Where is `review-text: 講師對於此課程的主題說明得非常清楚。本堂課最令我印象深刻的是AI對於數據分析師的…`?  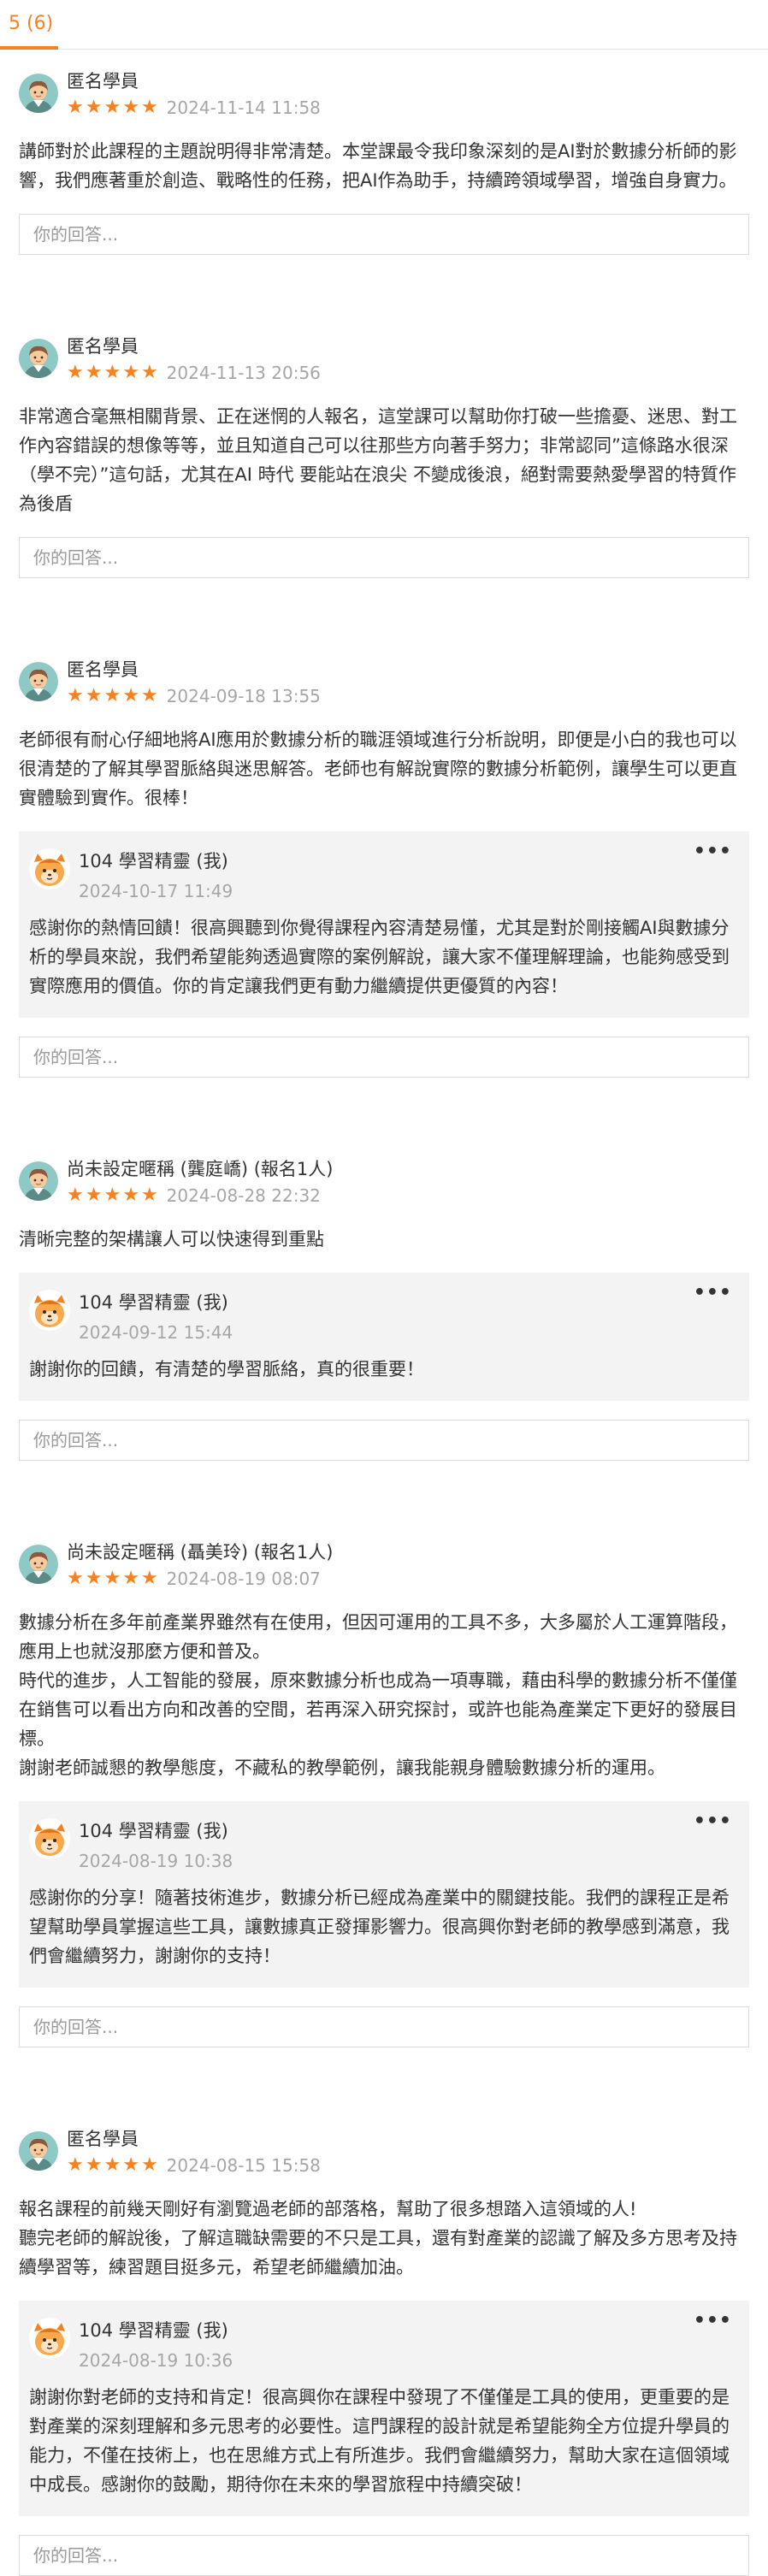 review-text: 講師對於此課程的主題說明得非常清楚。本堂課最令我印象深刻的是AI對於數據分析師的… is located at coordinates (378, 166).